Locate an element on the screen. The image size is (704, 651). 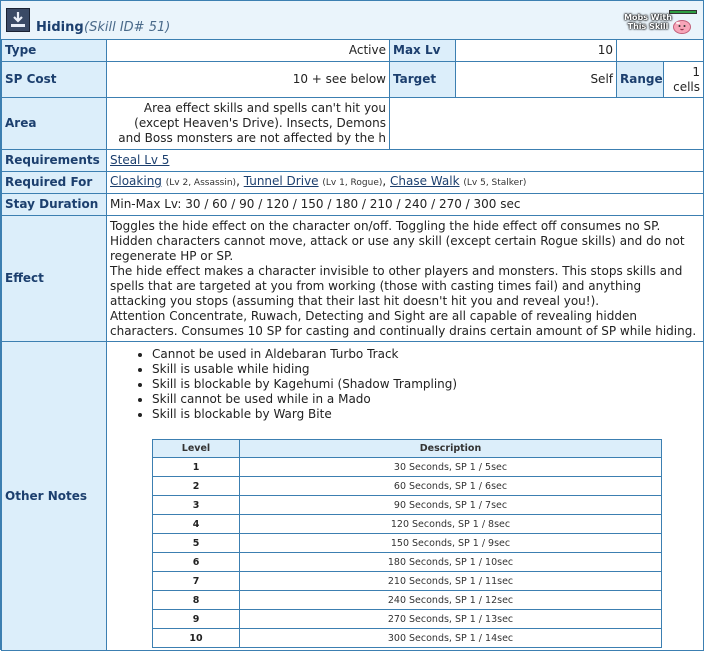
list-item: Skill is blockable by Warg Bite is located at coordinates (426, 414).